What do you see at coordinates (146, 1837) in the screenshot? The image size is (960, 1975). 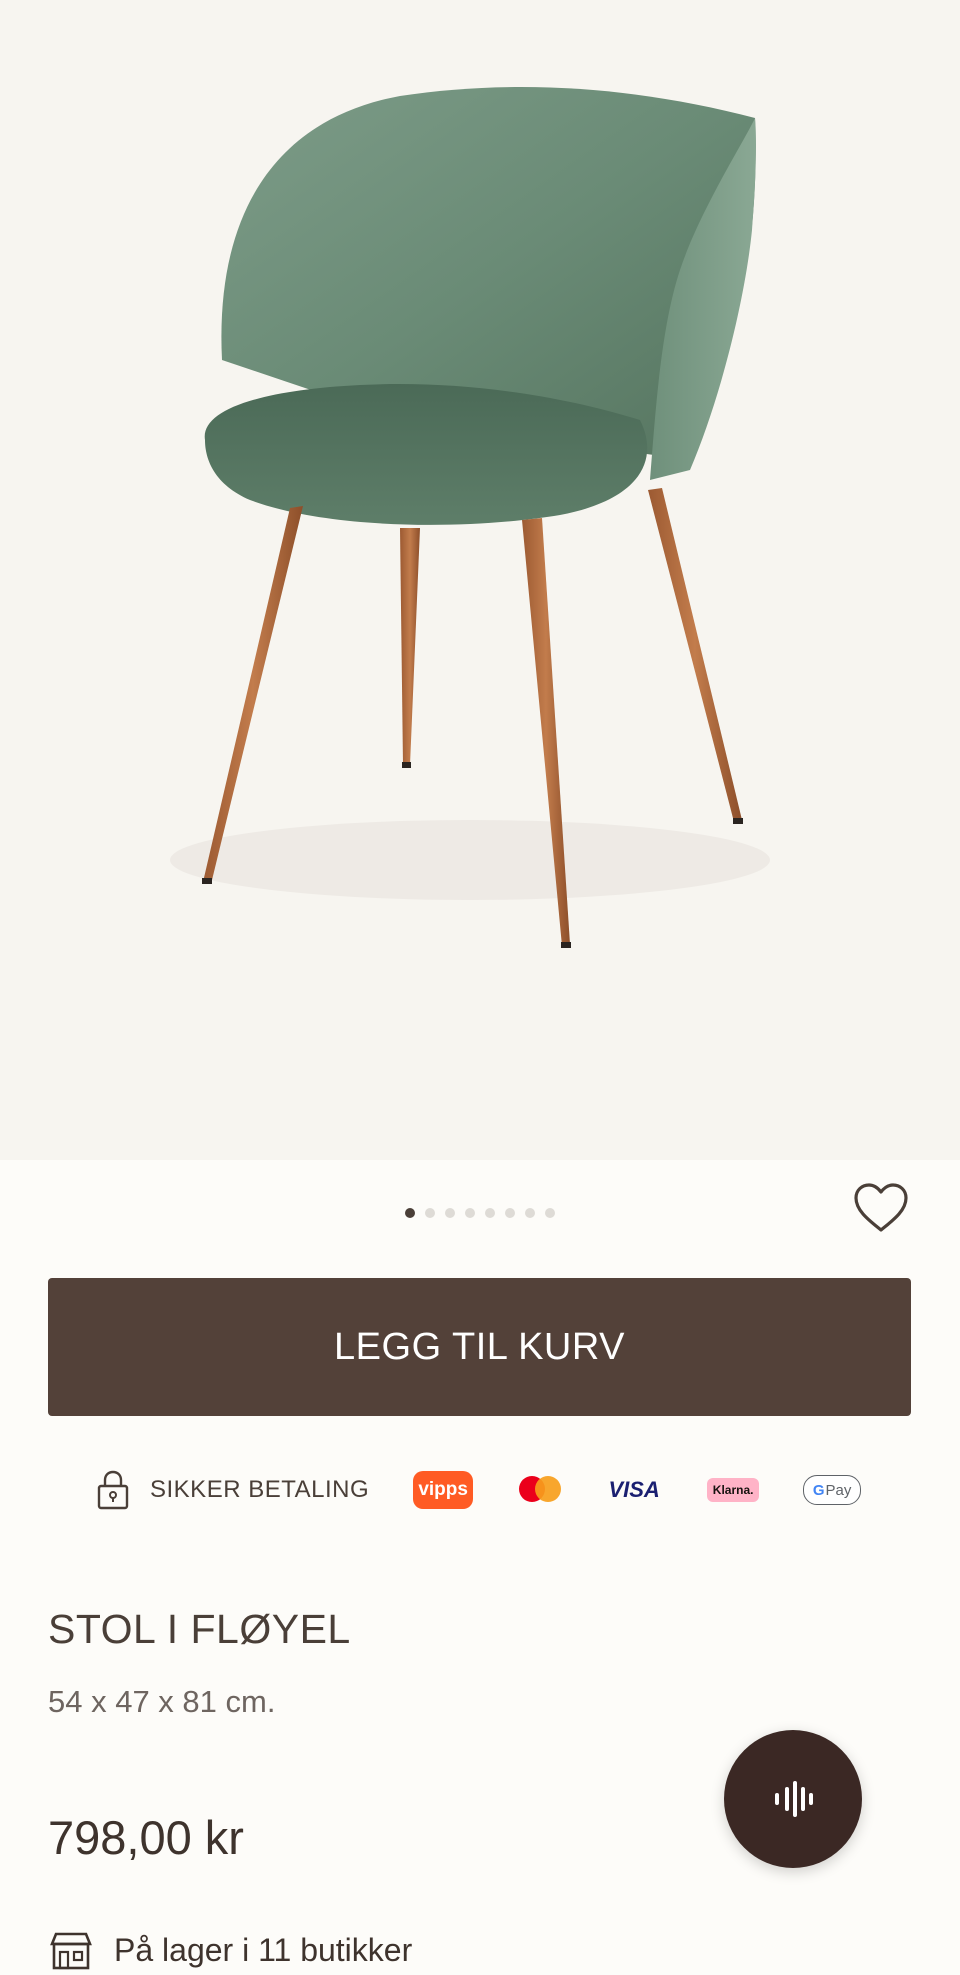 I see `product-price: 798,00 kr` at bounding box center [146, 1837].